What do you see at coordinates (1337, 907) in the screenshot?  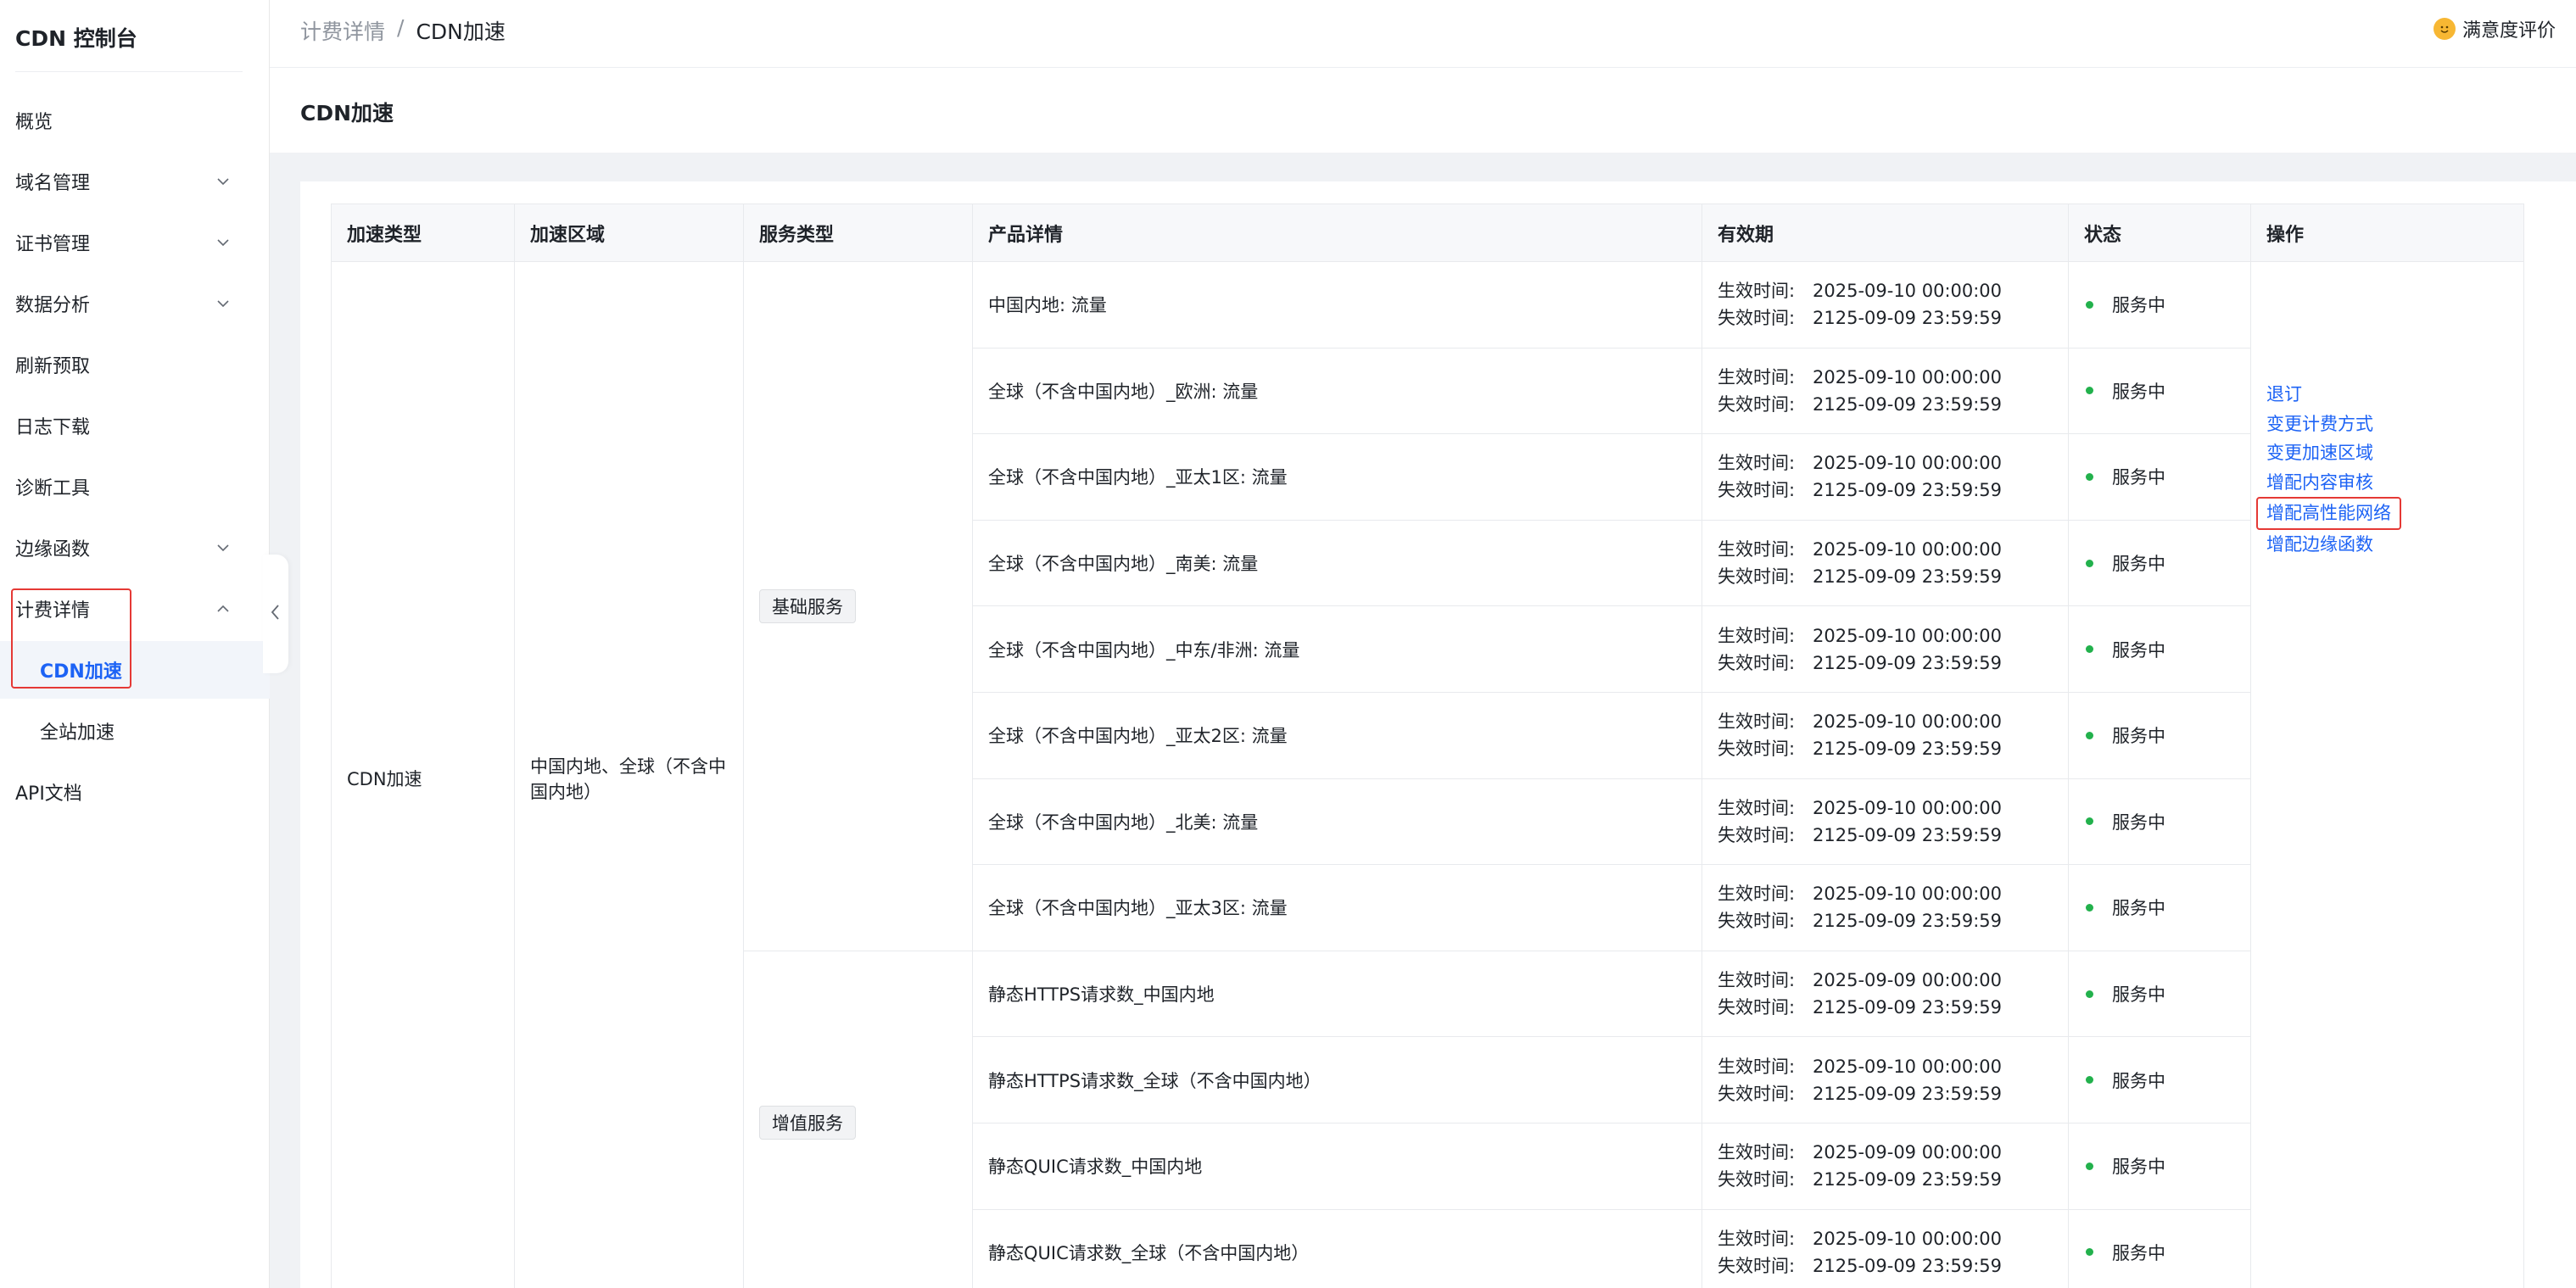 I see `product-cell: 全球（不含中国内地）_亚太3区: 流量` at bounding box center [1337, 907].